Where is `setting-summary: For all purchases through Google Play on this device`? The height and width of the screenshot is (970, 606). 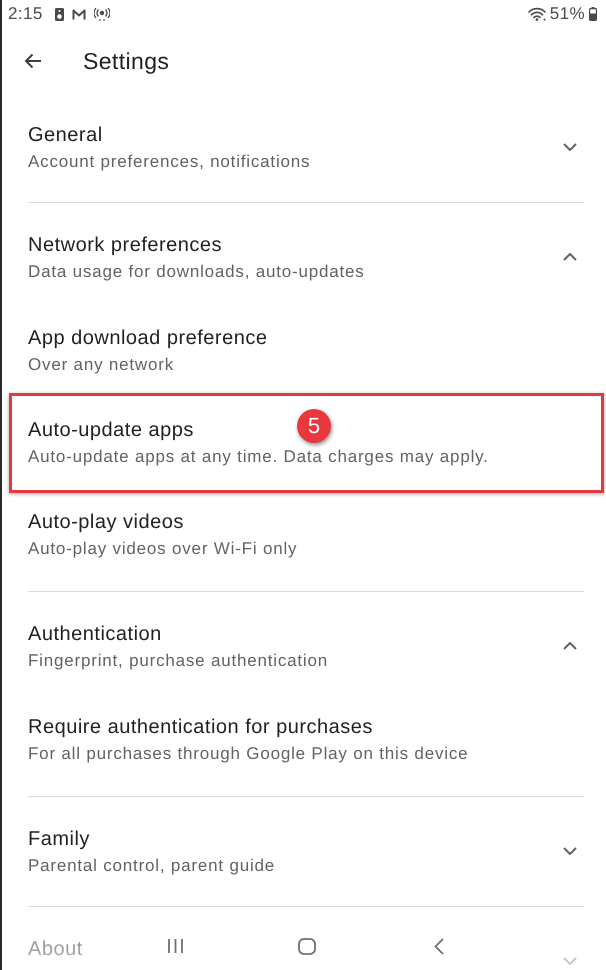
setting-summary: For all purchases through Google Play on this device is located at coordinates (248, 754).